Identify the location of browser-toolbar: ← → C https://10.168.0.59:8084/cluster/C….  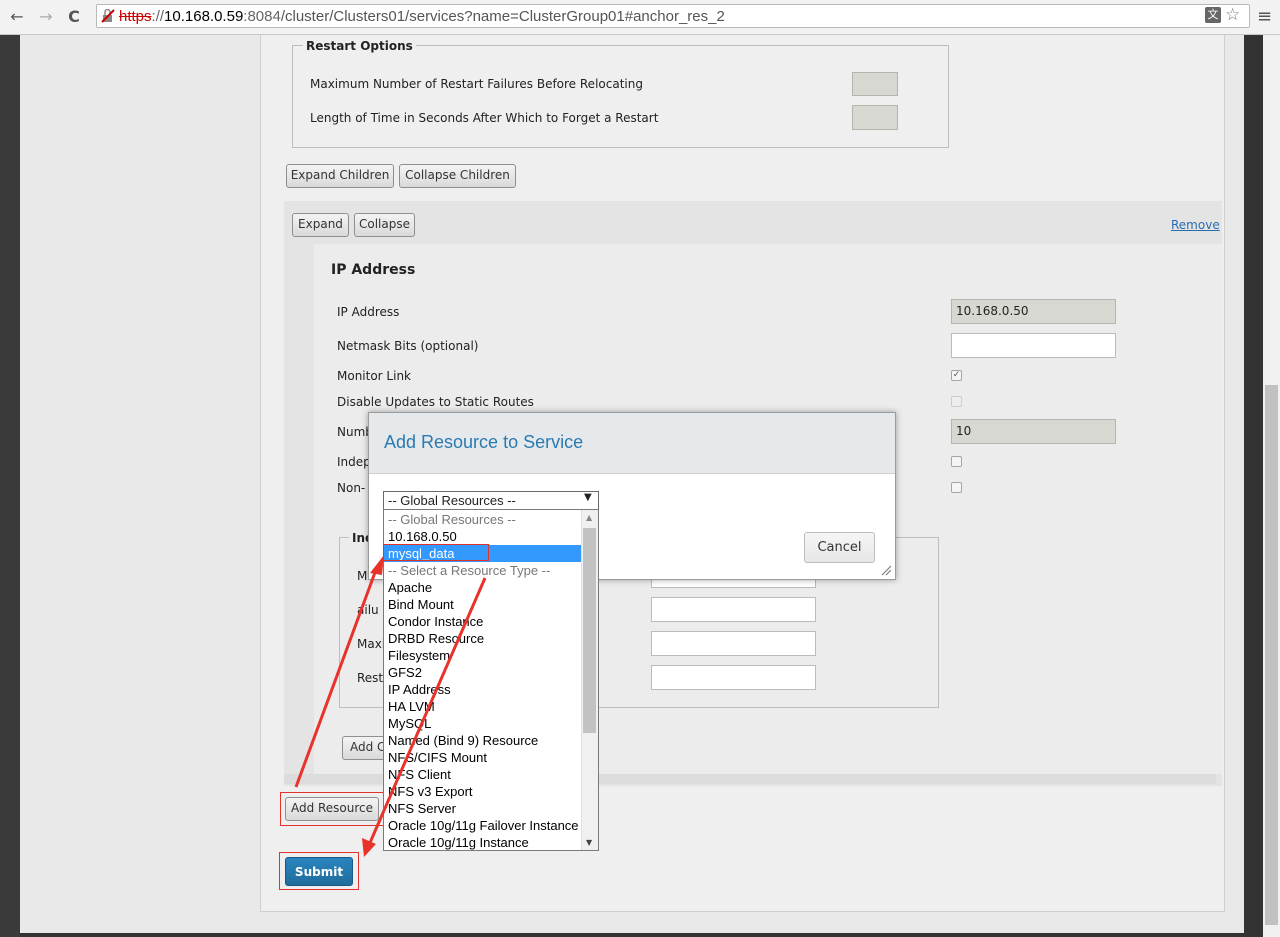
(640, 17).